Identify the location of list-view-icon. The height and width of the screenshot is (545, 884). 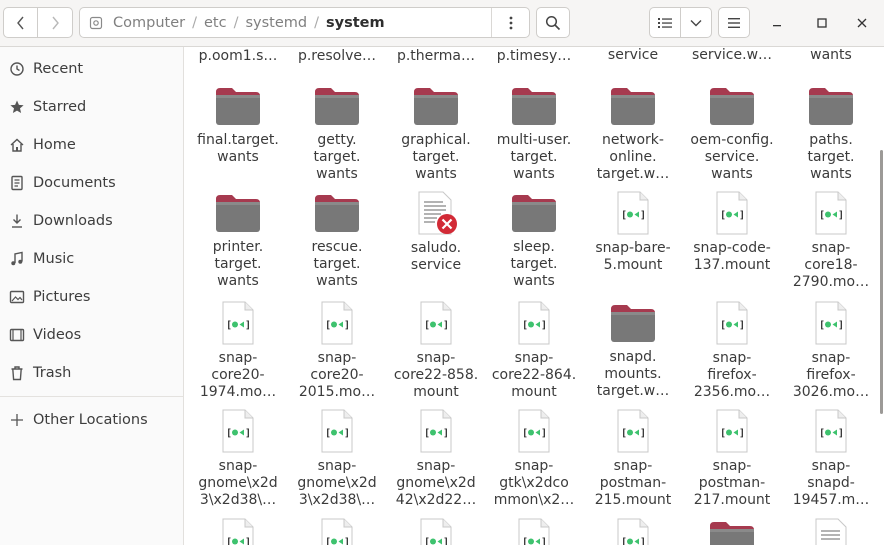
(665, 22).